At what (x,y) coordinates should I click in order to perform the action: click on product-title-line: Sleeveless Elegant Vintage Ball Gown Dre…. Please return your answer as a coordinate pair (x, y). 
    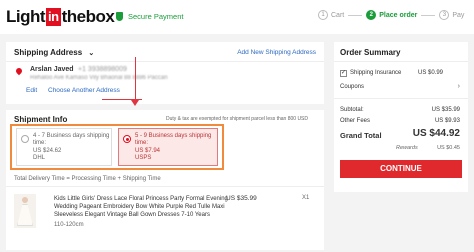
    Looking at the image, I should click on (132, 215).